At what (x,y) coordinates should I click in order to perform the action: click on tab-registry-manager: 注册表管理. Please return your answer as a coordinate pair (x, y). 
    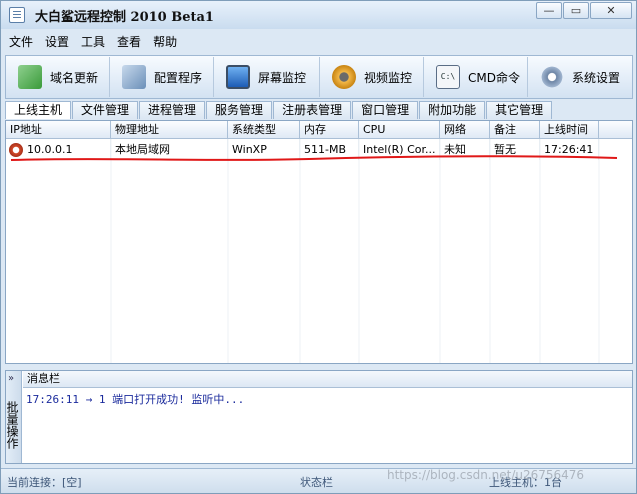
    Looking at the image, I should click on (312, 110).